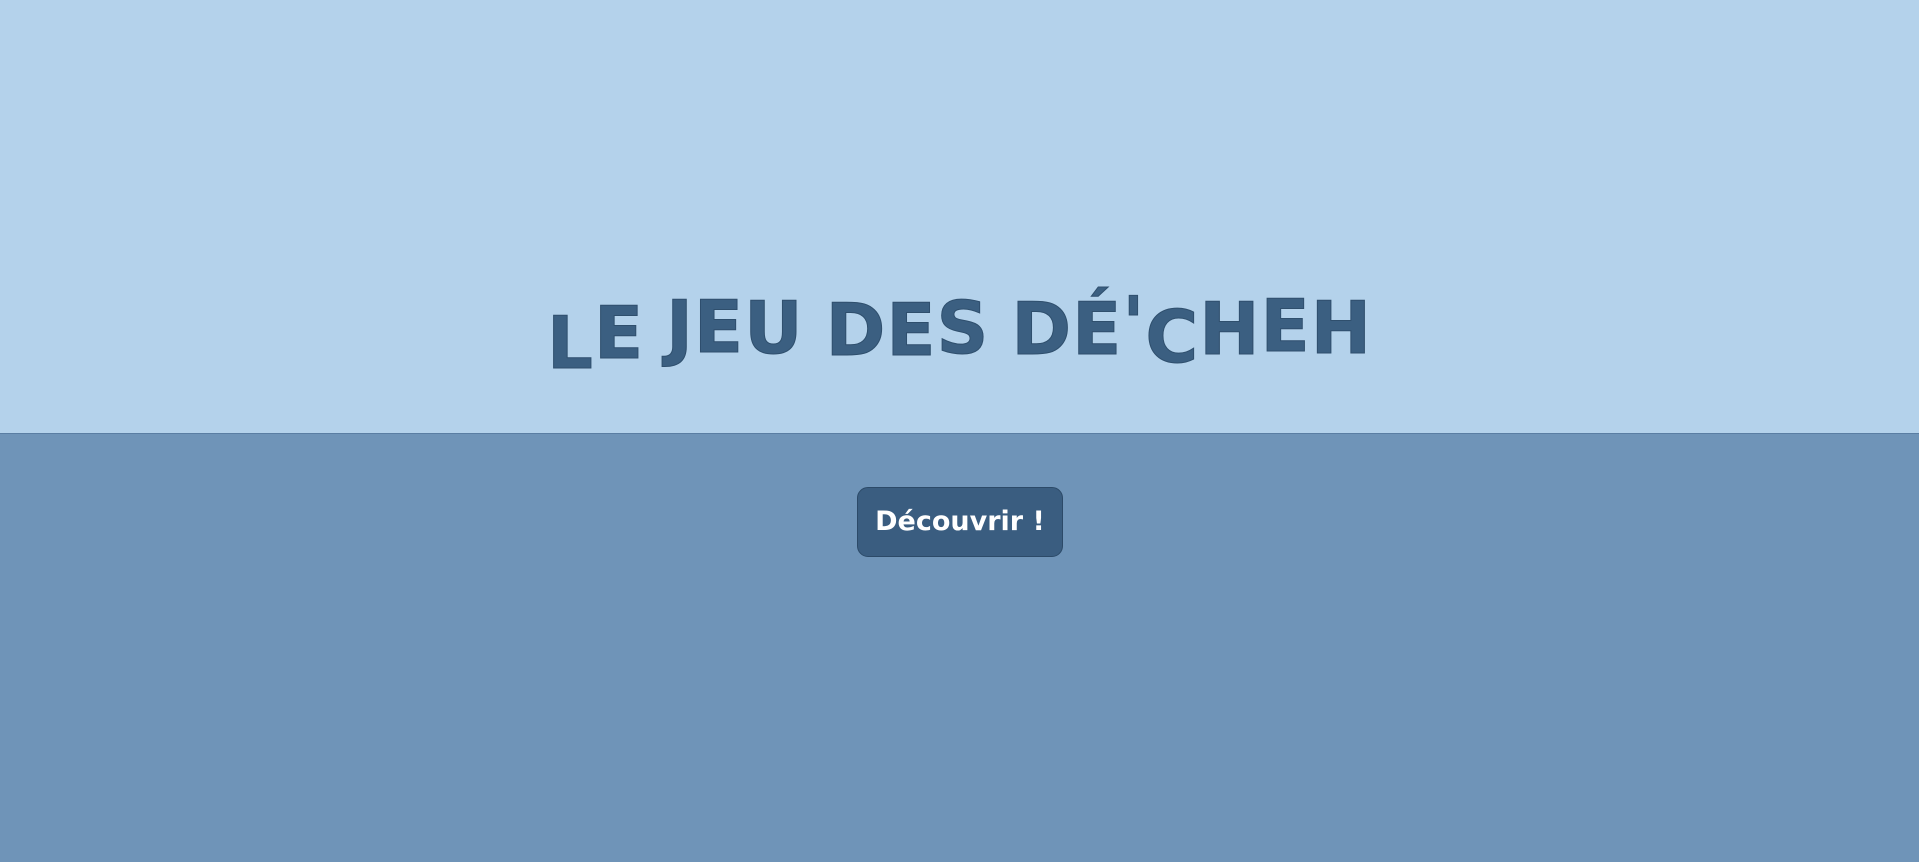 This screenshot has width=1919, height=862. I want to click on title-letter: U, so click(774, 328).